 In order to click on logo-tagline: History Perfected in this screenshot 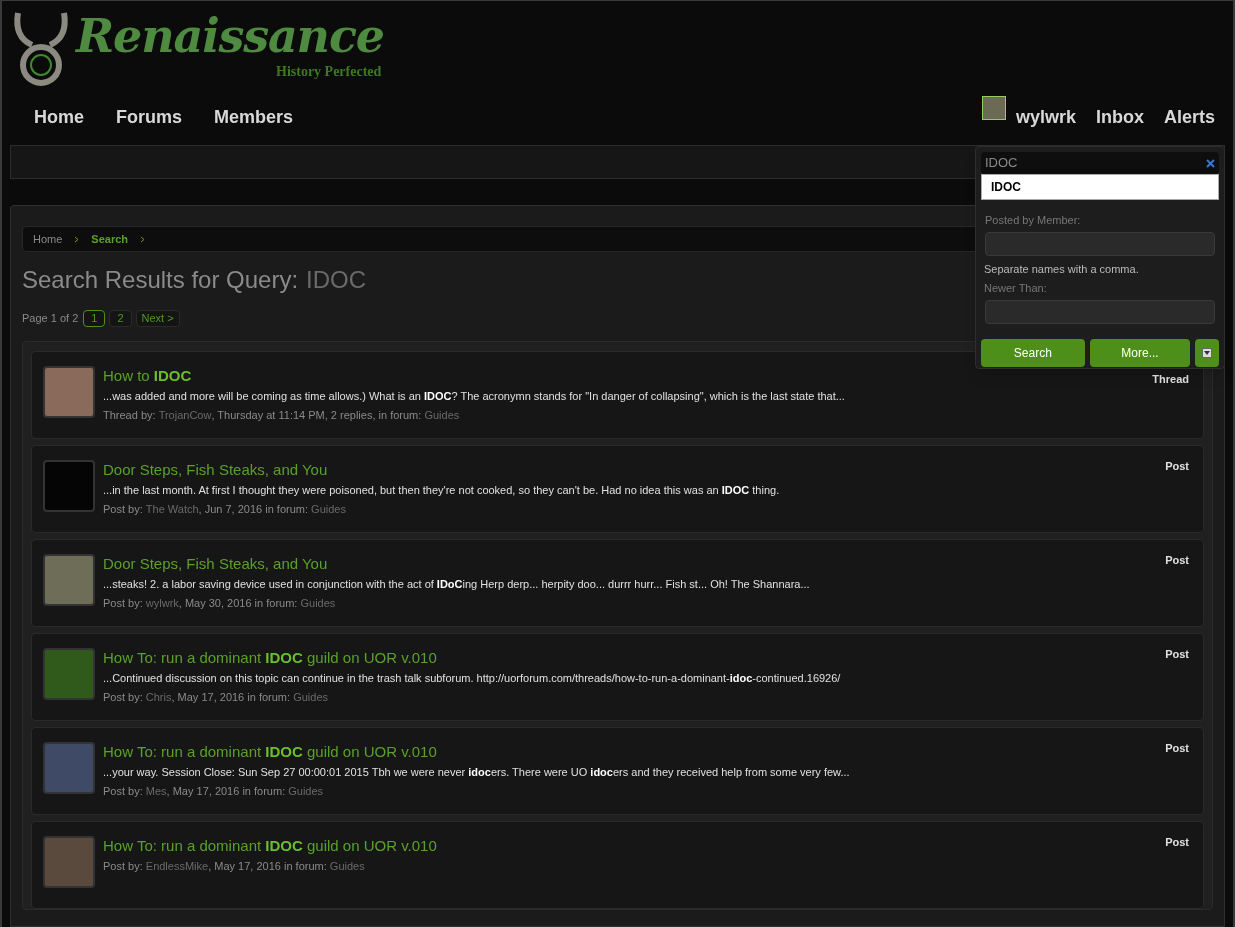, I will do `click(329, 72)`.